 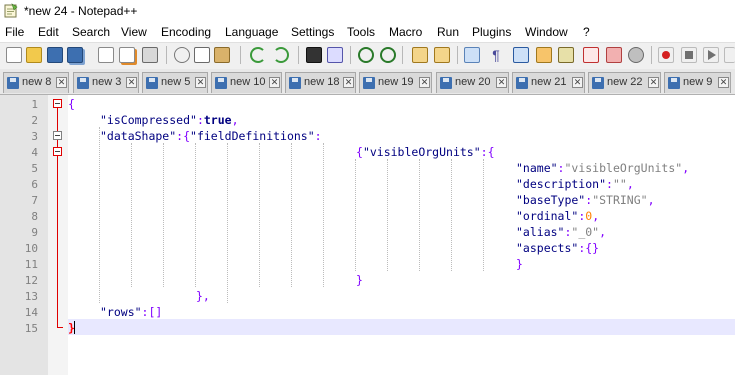 What do you see at coordinates (487, 152) in the screenshot?
I see `code-token: :{` at bounding box center [487, 152].